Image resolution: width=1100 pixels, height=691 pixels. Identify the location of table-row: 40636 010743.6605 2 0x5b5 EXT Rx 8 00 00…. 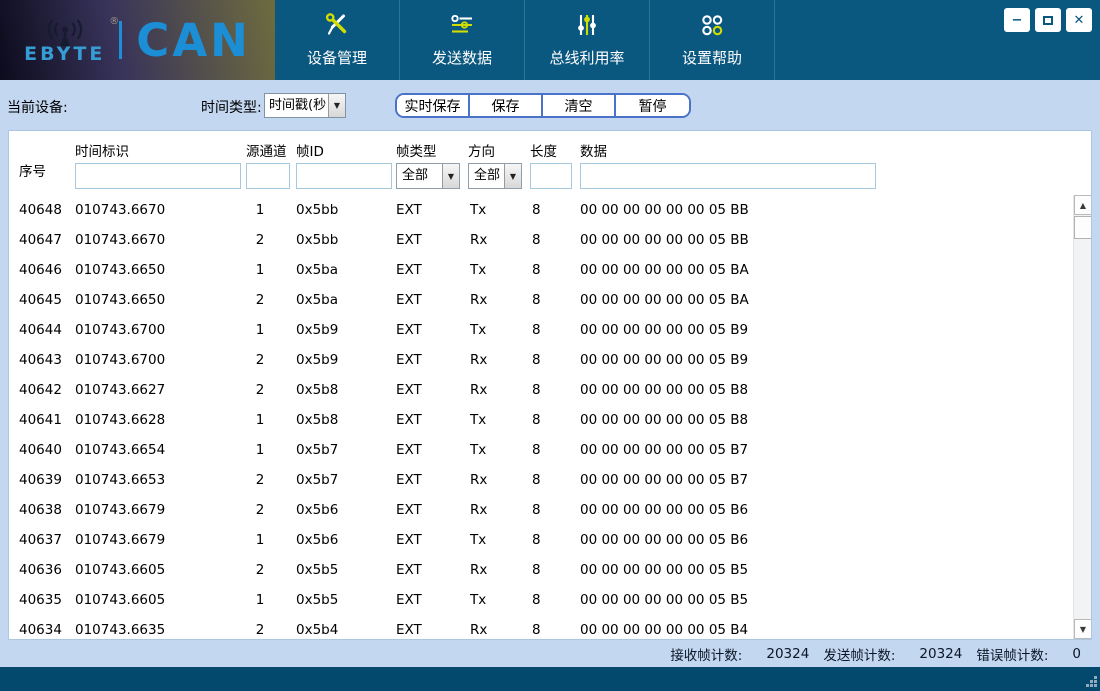
(541, 570).